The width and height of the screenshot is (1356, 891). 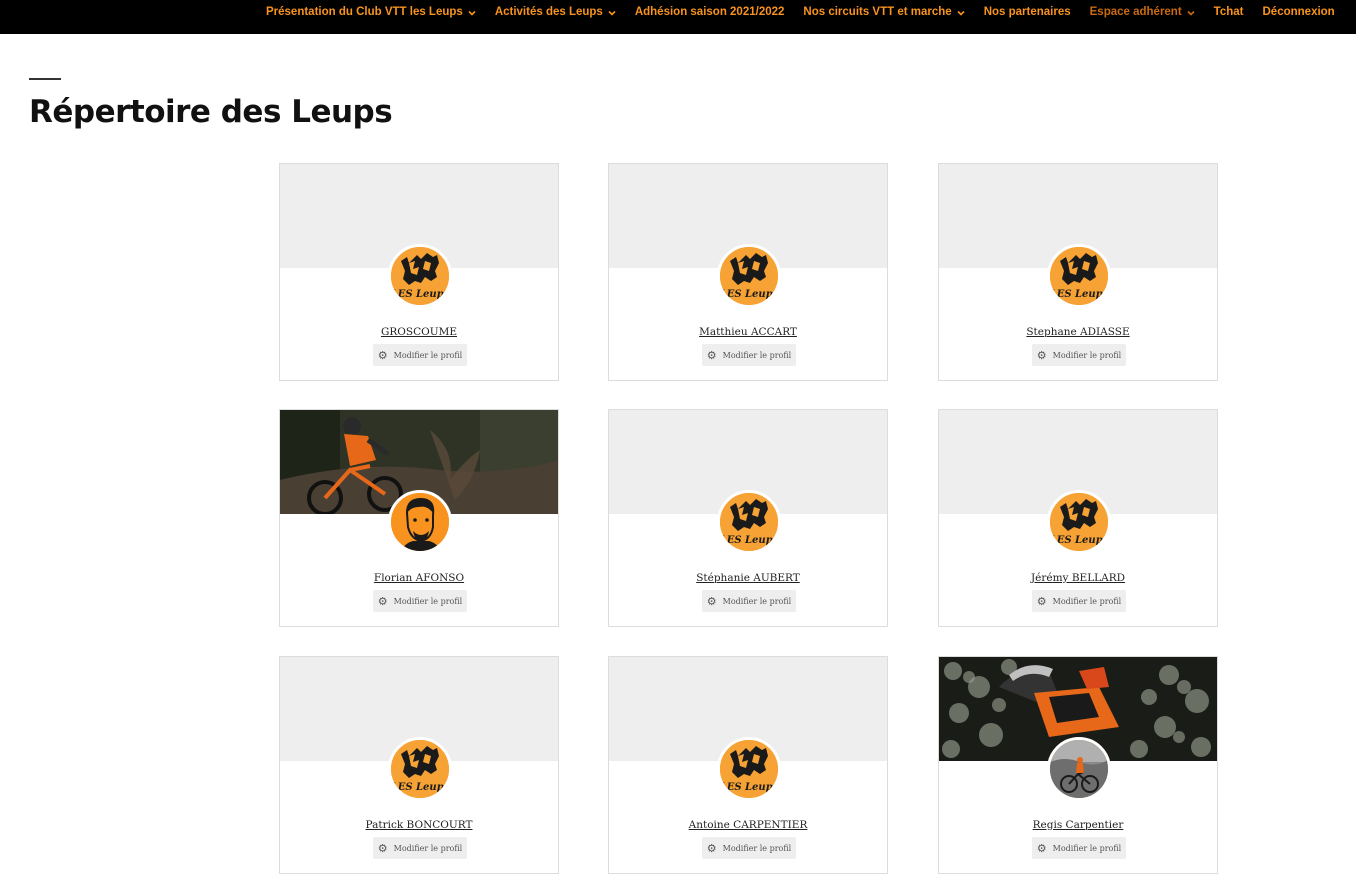 What do you see at coordinates (419, 825) in the screenshot?
I see `member-name-link: Patrick BONCOURT` at bounding box center [419, 825].